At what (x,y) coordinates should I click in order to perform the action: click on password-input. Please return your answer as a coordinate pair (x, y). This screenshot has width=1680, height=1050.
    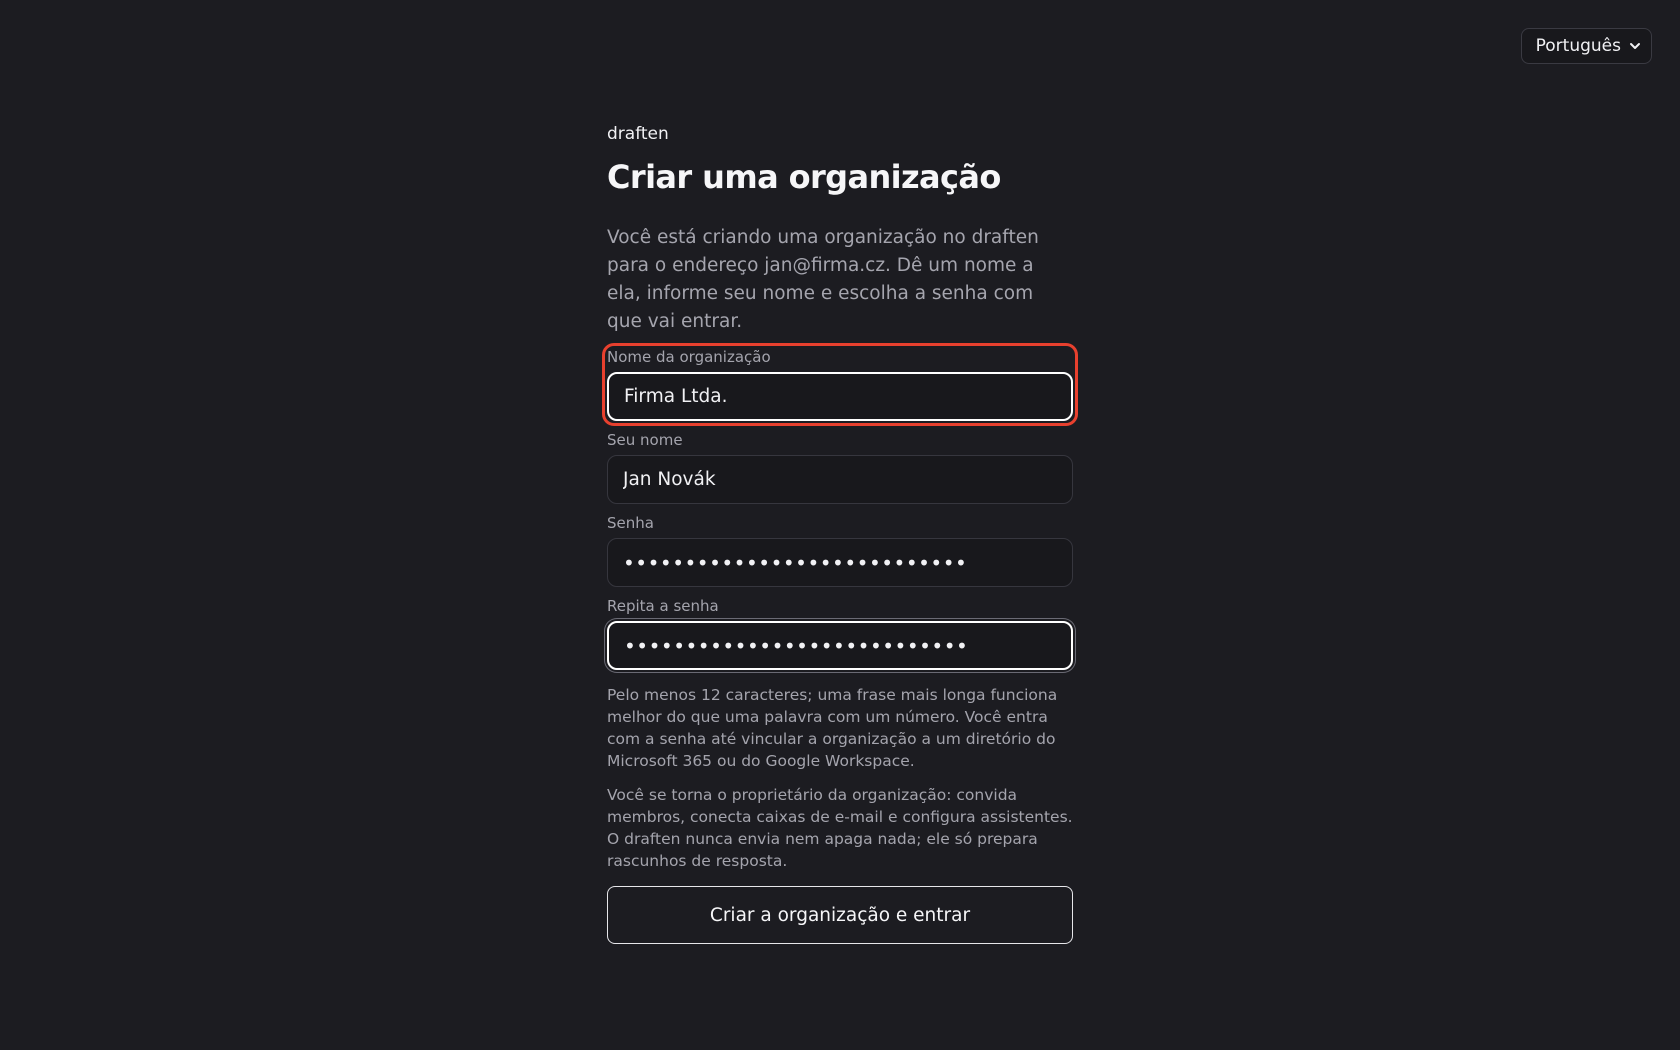
    Looking at the image, I should click on (840, 562).